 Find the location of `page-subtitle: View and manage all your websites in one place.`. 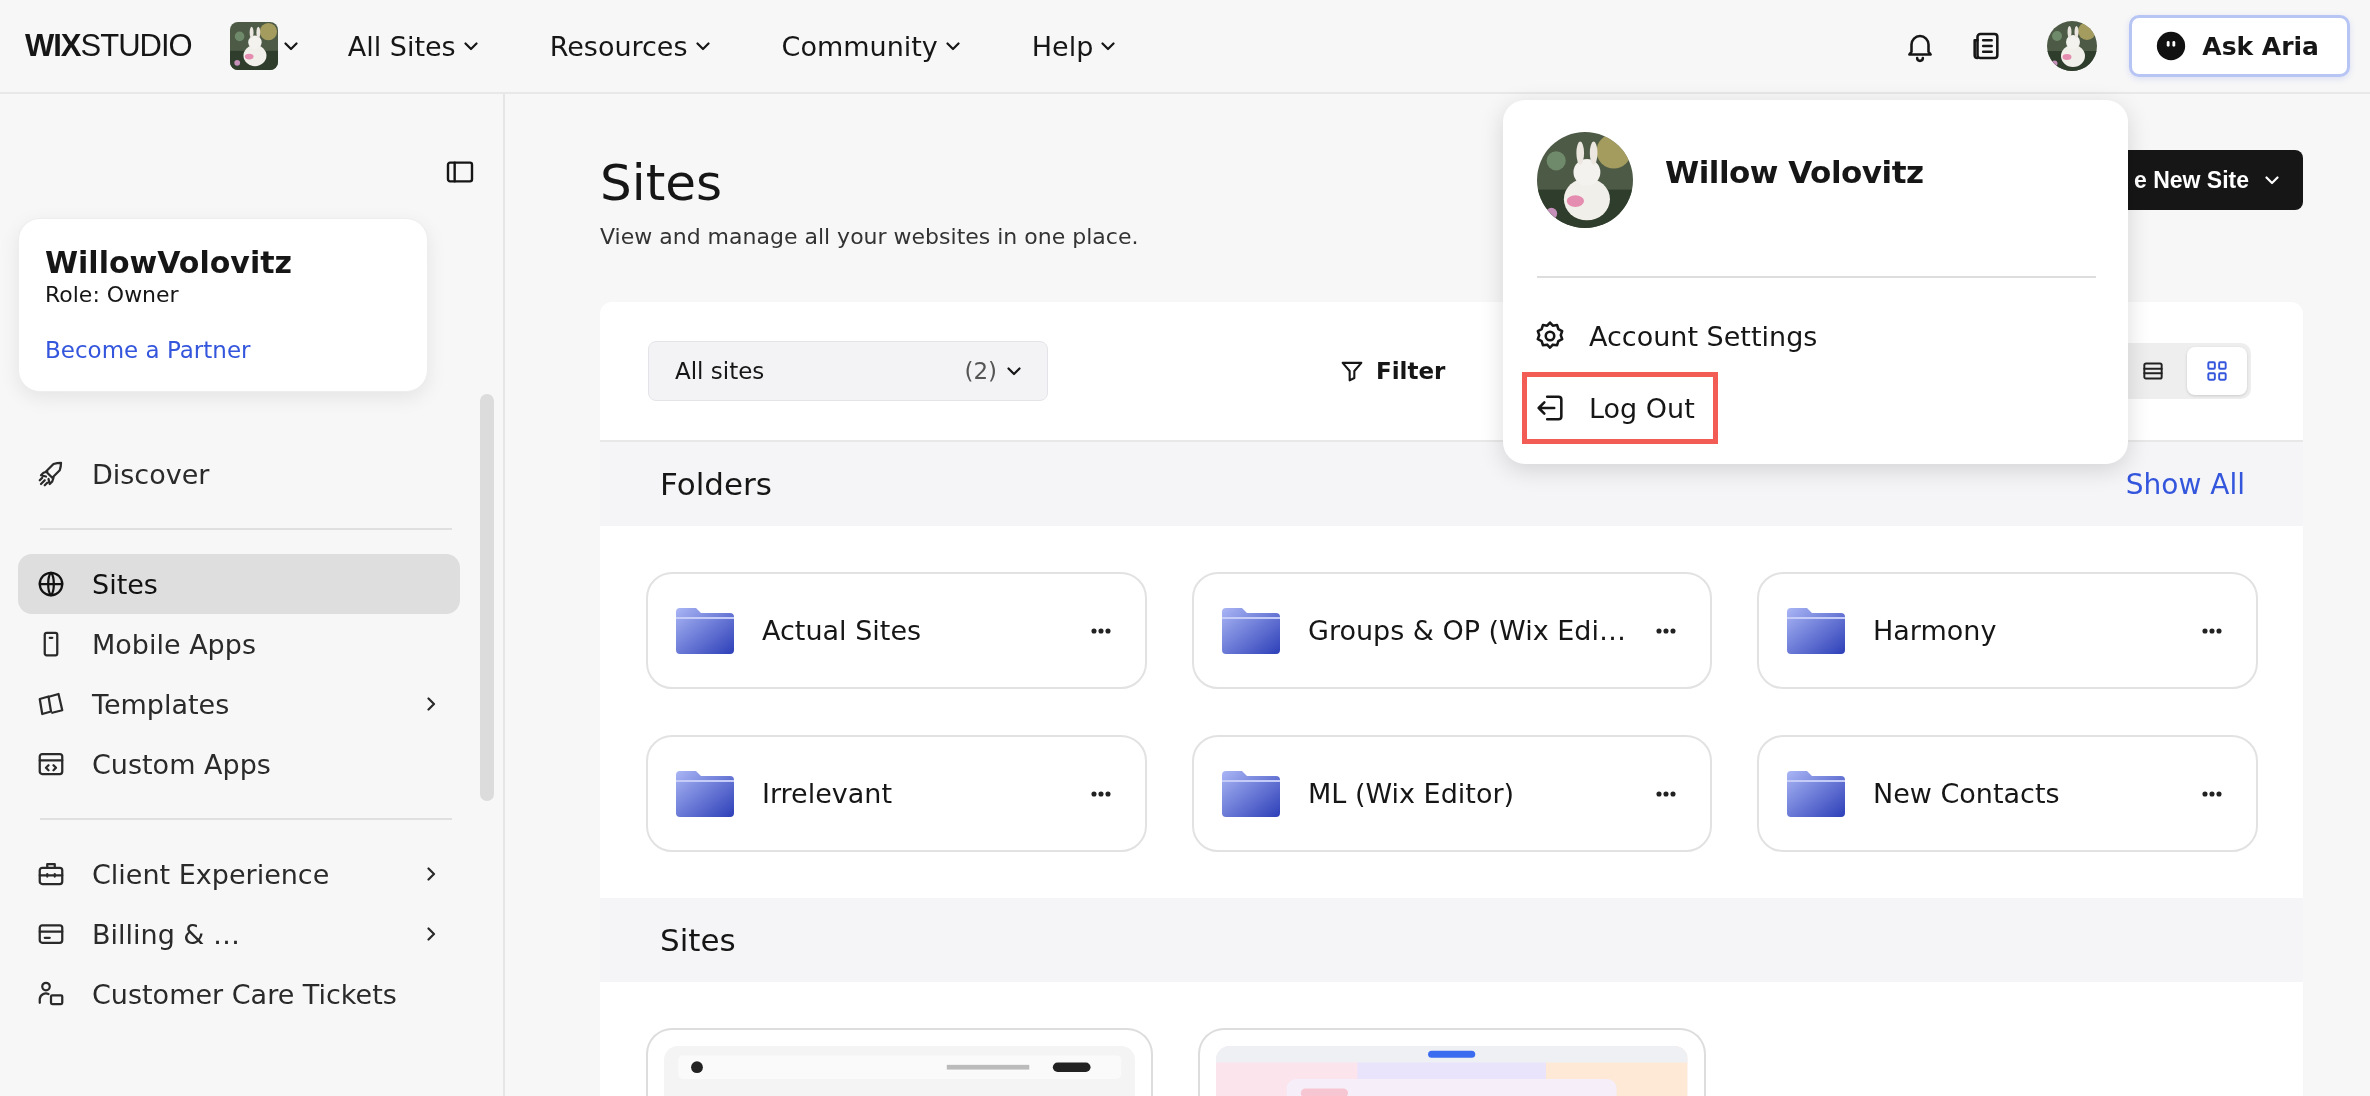

page-subtitle: View and manage all your websites in one place. is located at coordinates (869, 236).